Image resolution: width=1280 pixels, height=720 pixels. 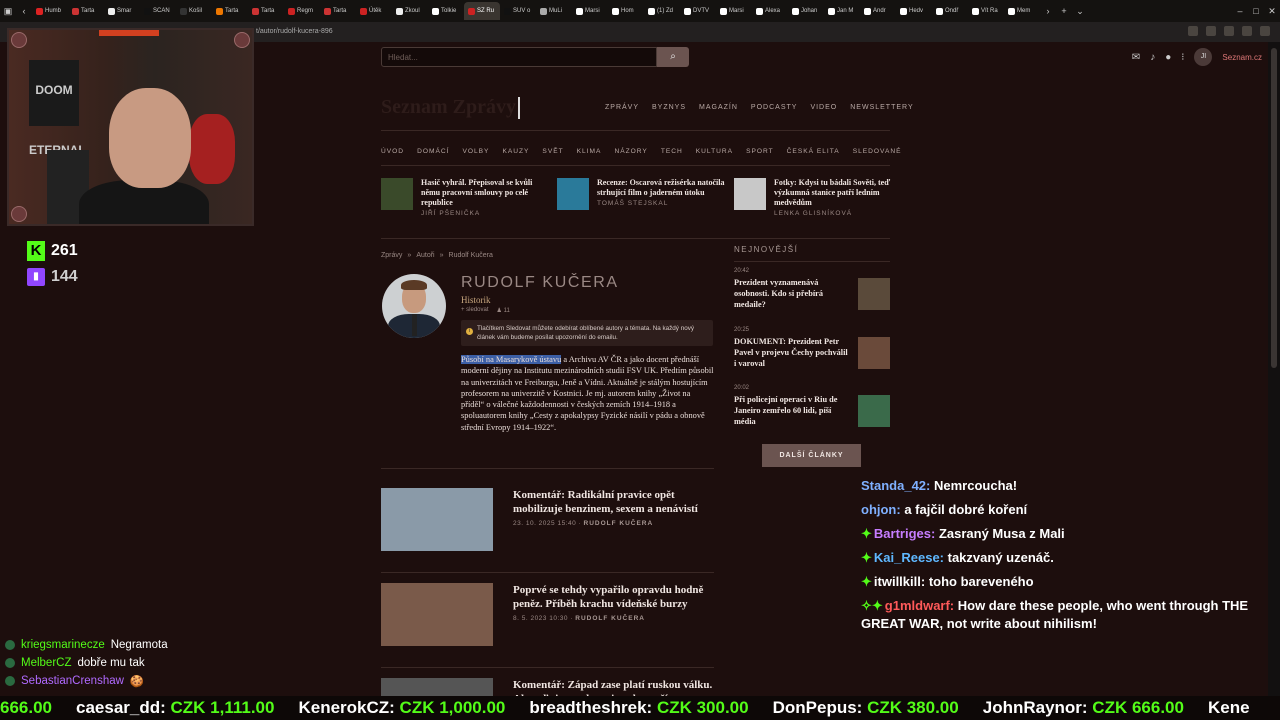 What do you see at coordinates (392, 151) in the screenshot?
I see `section-nav-link: ÚVOD` at bounding box center [392, 151].